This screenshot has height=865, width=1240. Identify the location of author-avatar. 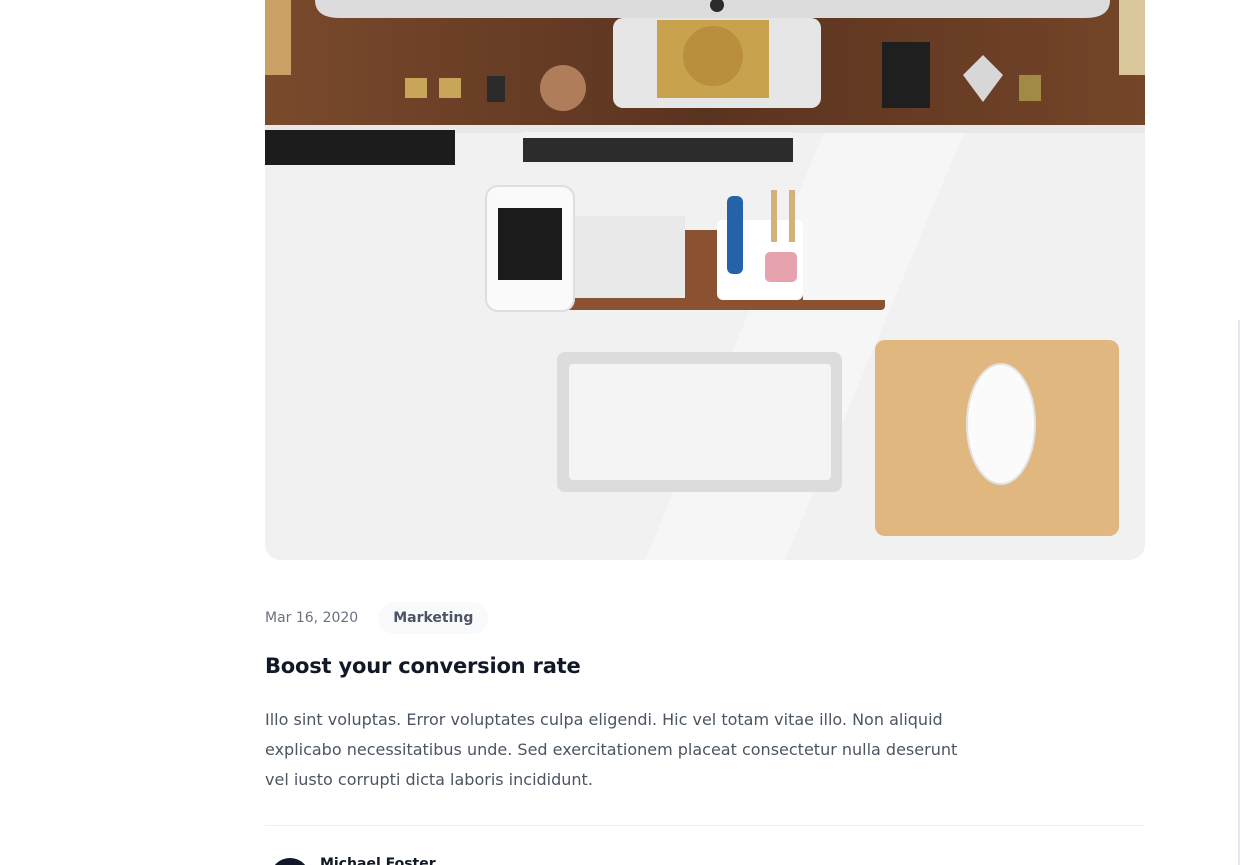
(290, 861).